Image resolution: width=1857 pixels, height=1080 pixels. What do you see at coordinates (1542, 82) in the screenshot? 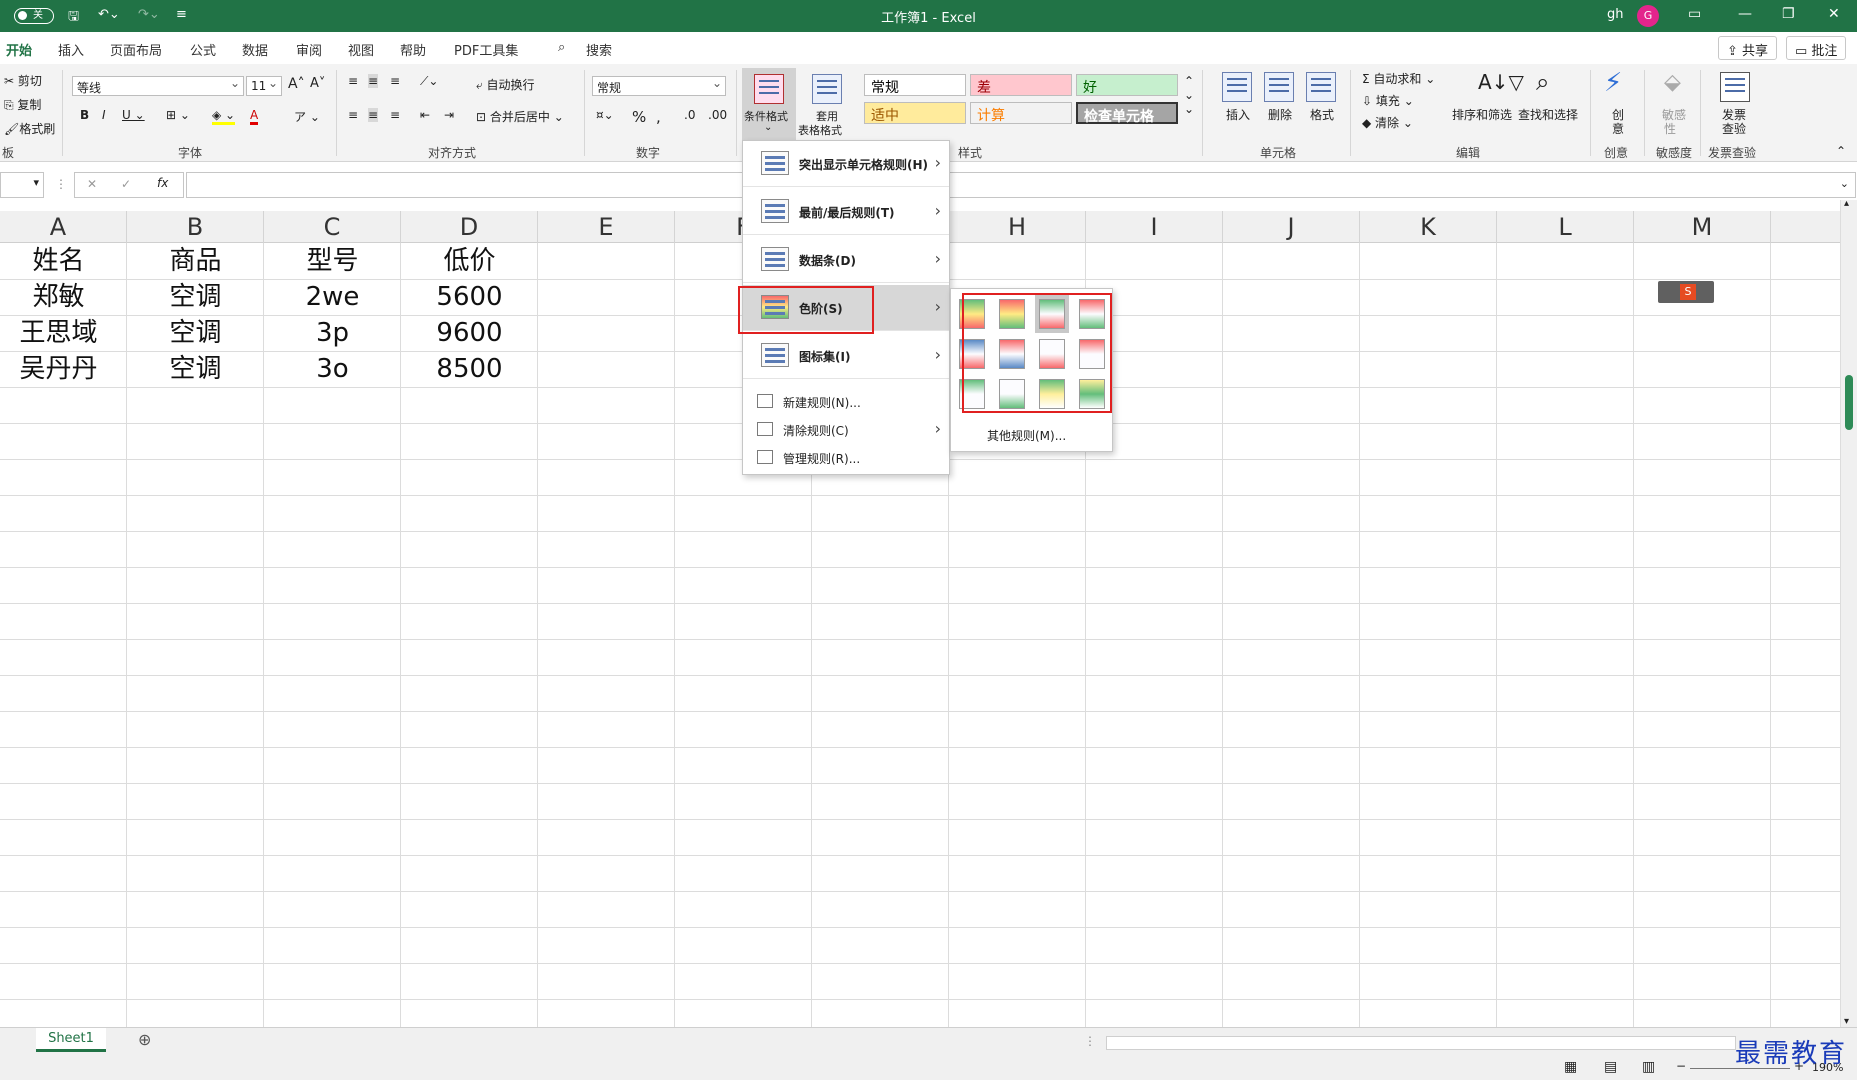
I see `find-select-icon: ⌕` at bounding box center [1542, 82].